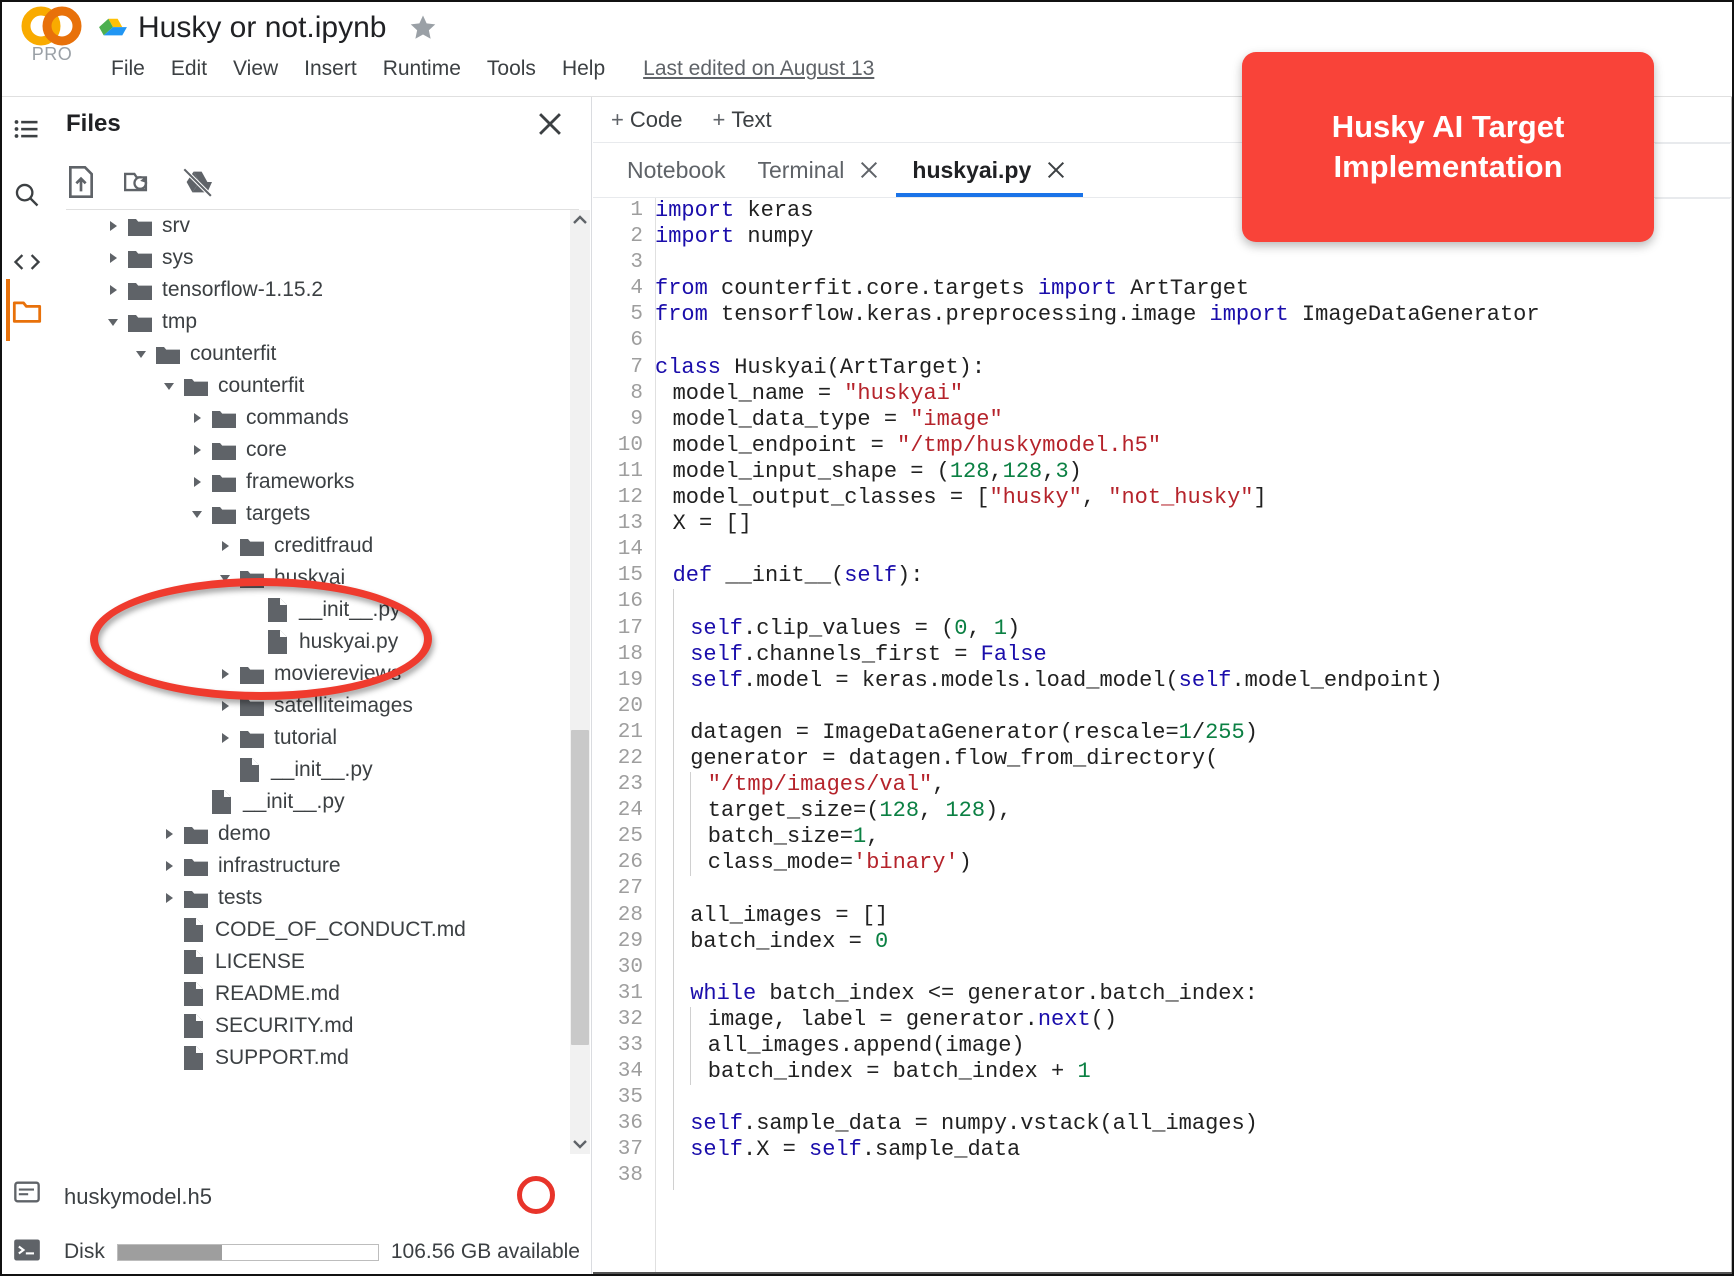 This screenshot has height=1276, width=1734. Describe the element at coordinates (321, 962) in the screenshot. I see `tree-file-row: LICENSE` at that location.